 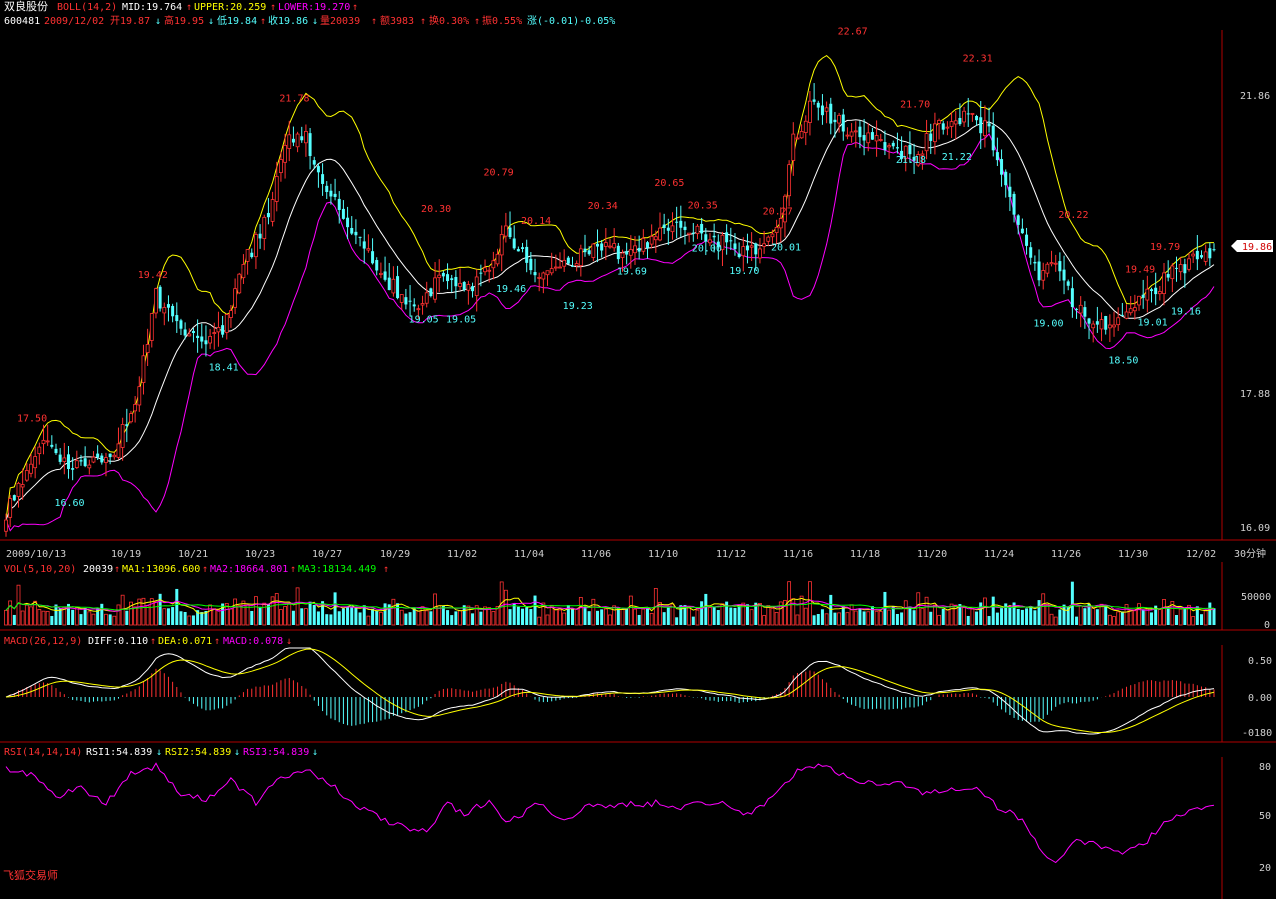 I want to click on time-label: 11/18, so click(x=865, y=554).